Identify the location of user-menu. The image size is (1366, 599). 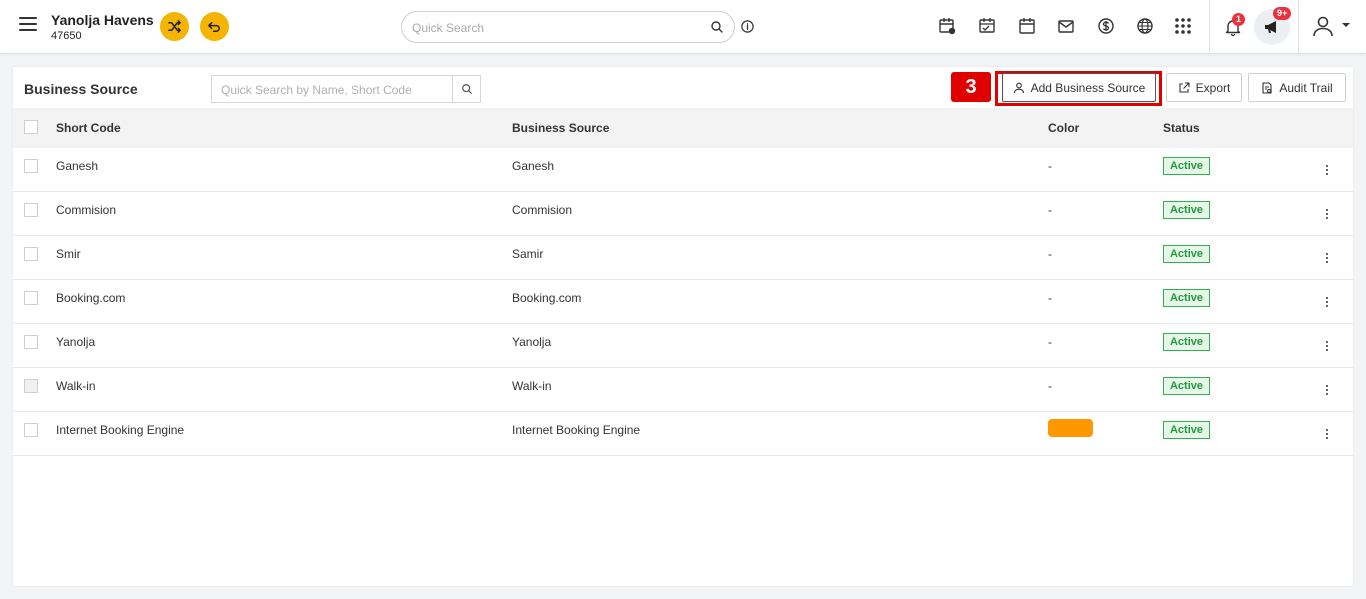
(1332, 26).